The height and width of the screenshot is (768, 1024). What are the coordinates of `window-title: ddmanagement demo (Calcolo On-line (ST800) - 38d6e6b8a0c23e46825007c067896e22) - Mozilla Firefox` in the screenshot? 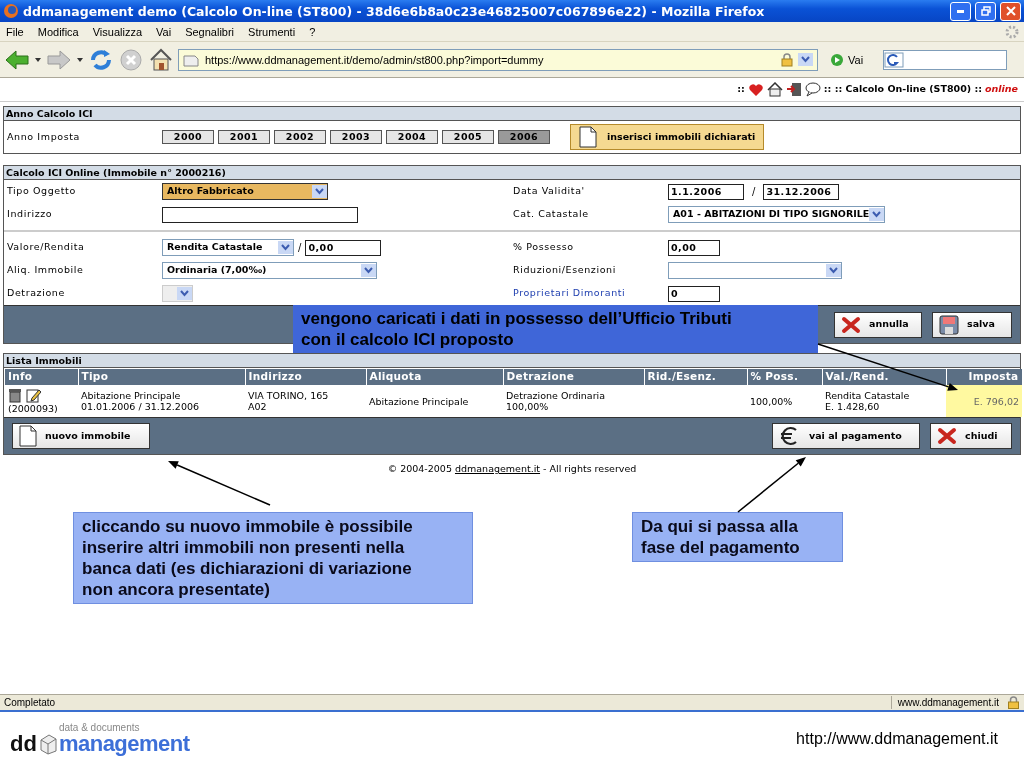 It's located at (394, 11).